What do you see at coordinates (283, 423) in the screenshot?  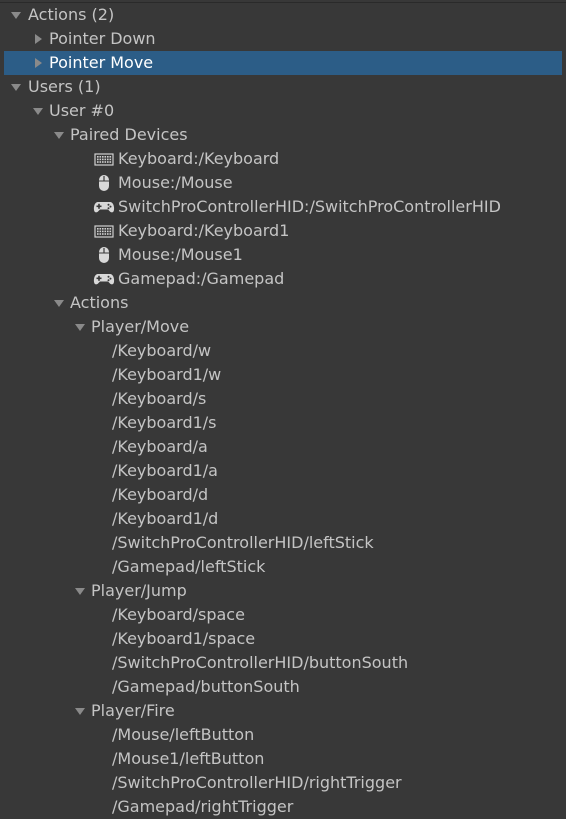 I see `tree-item-binding: /Keyboard1/s` at bounding box center [283, 423].